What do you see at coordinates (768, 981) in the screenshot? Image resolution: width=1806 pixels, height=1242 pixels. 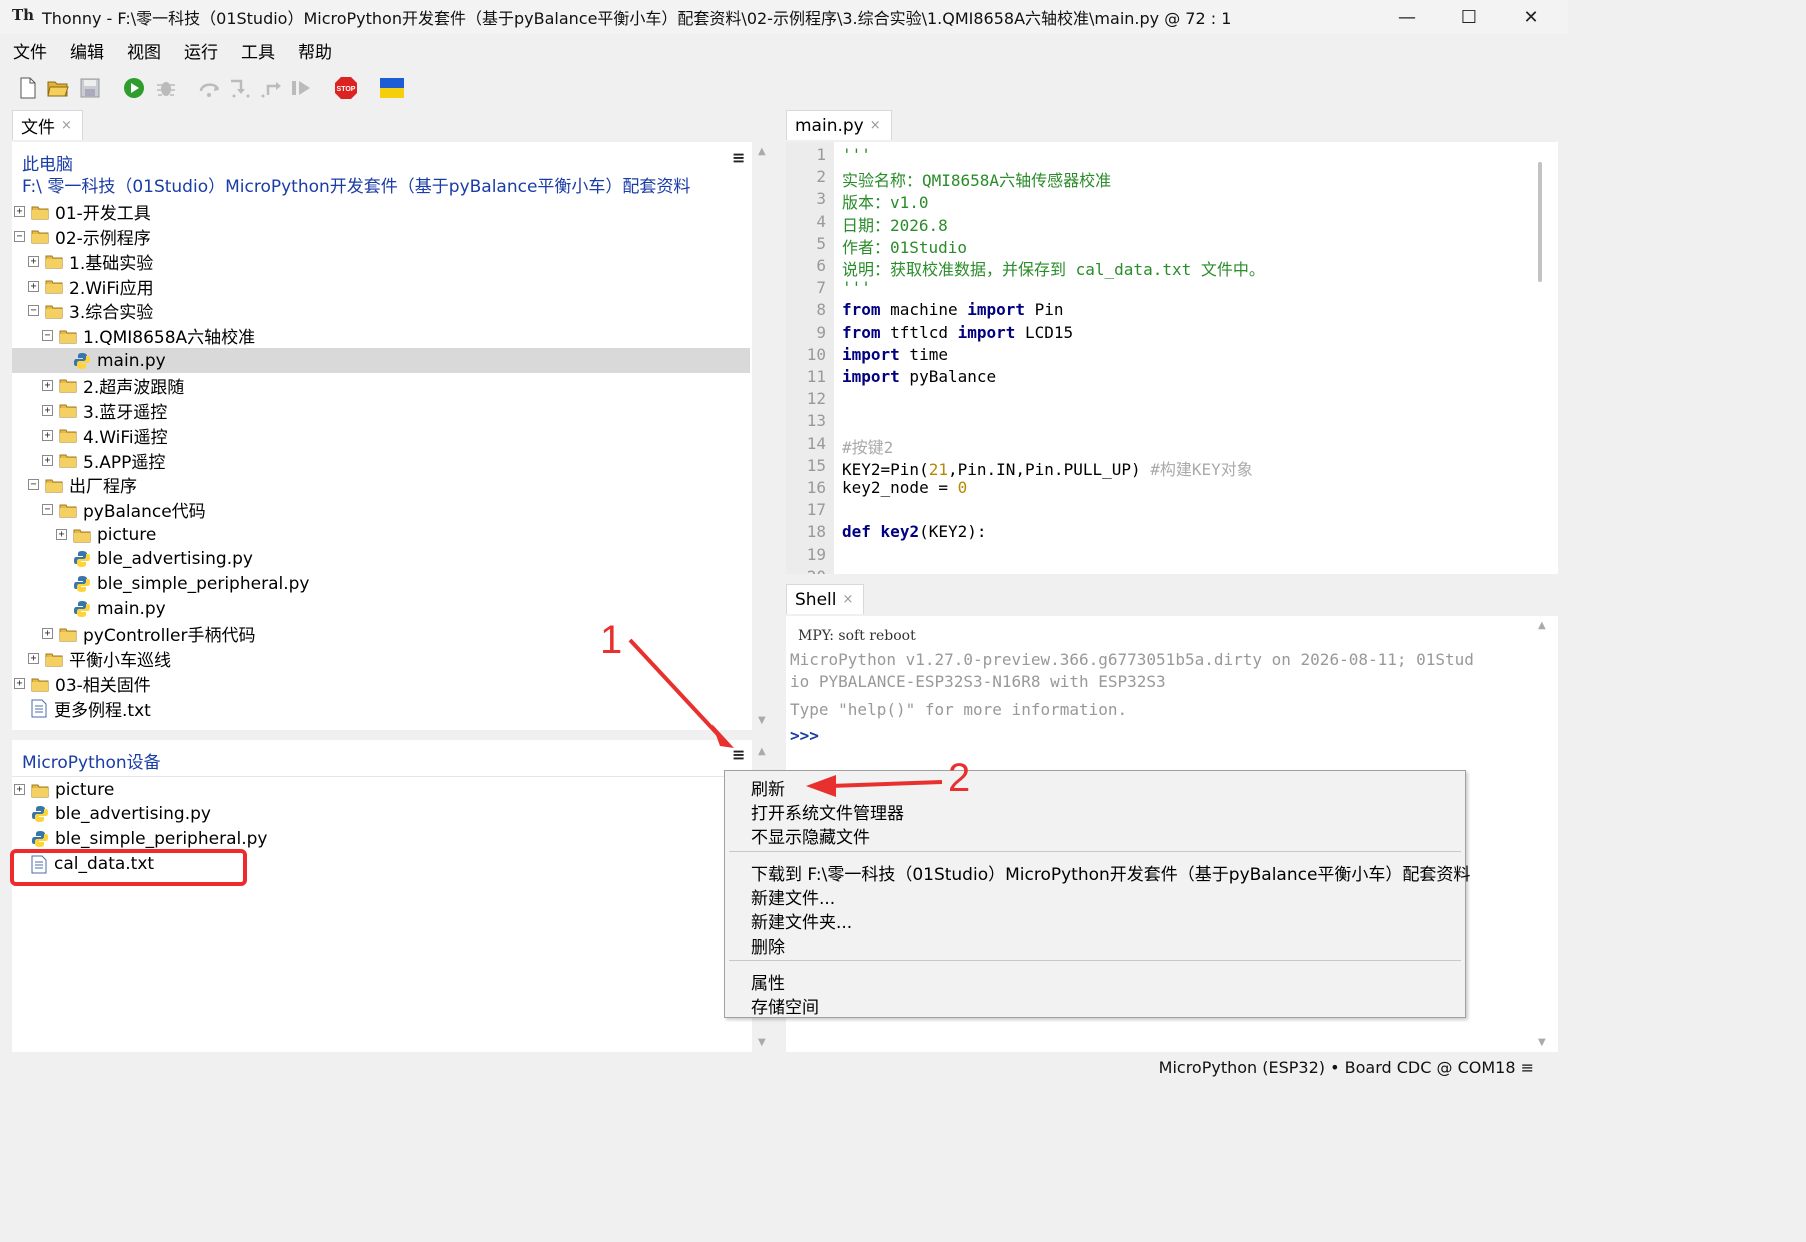 I see `context-menu-item: 属性` at bounding box center [768, 981].